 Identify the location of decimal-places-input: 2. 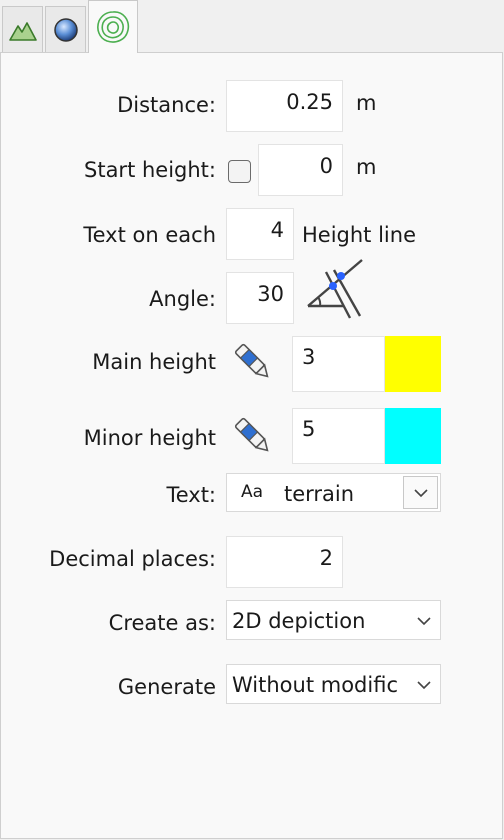
(284, 562).